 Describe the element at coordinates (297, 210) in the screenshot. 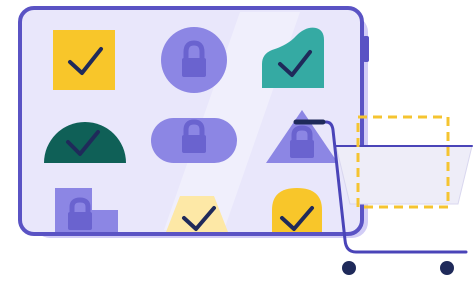

I see `tile-arch-check` at that location.